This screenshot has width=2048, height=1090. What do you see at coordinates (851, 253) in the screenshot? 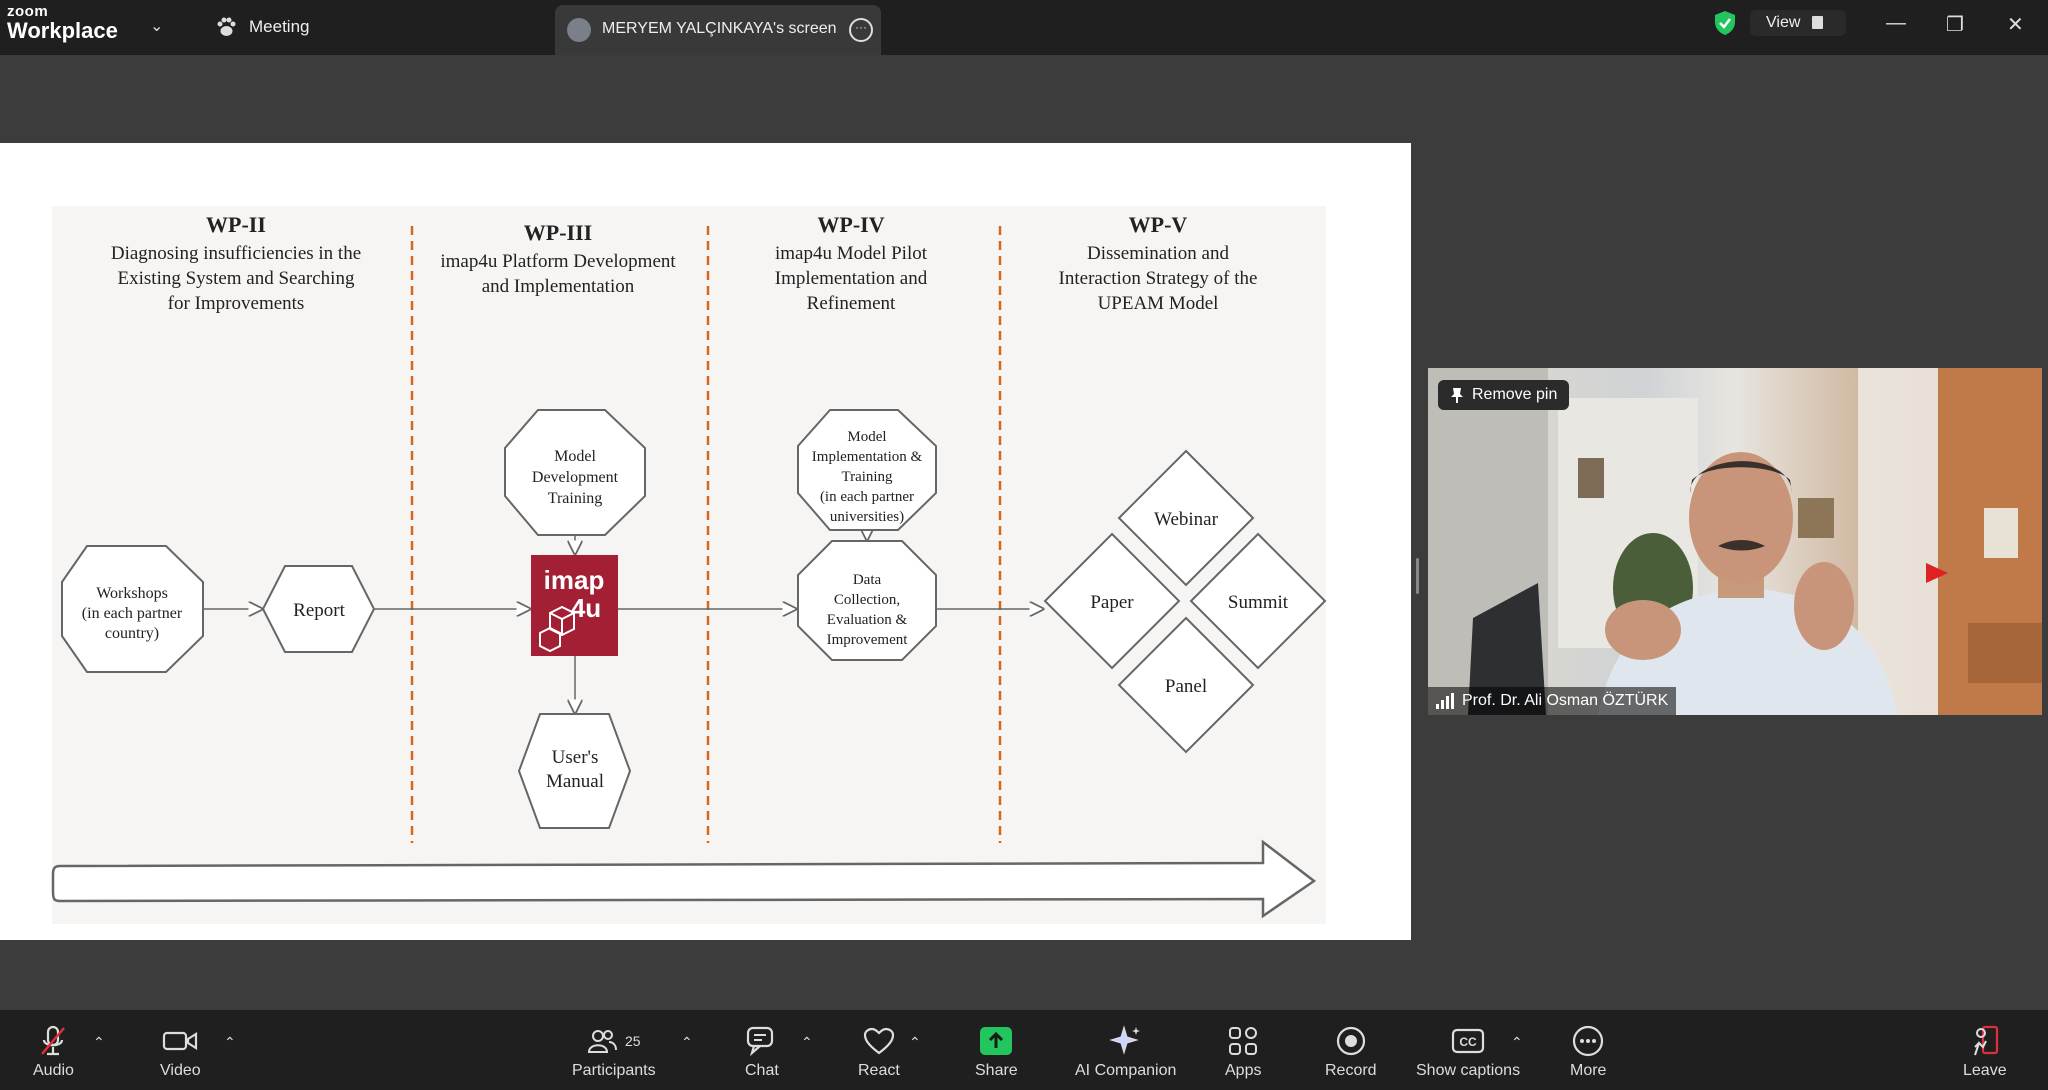
I see `wp4-desc-line1: imap4u Model Pilot` at bounding box center [851, 253].